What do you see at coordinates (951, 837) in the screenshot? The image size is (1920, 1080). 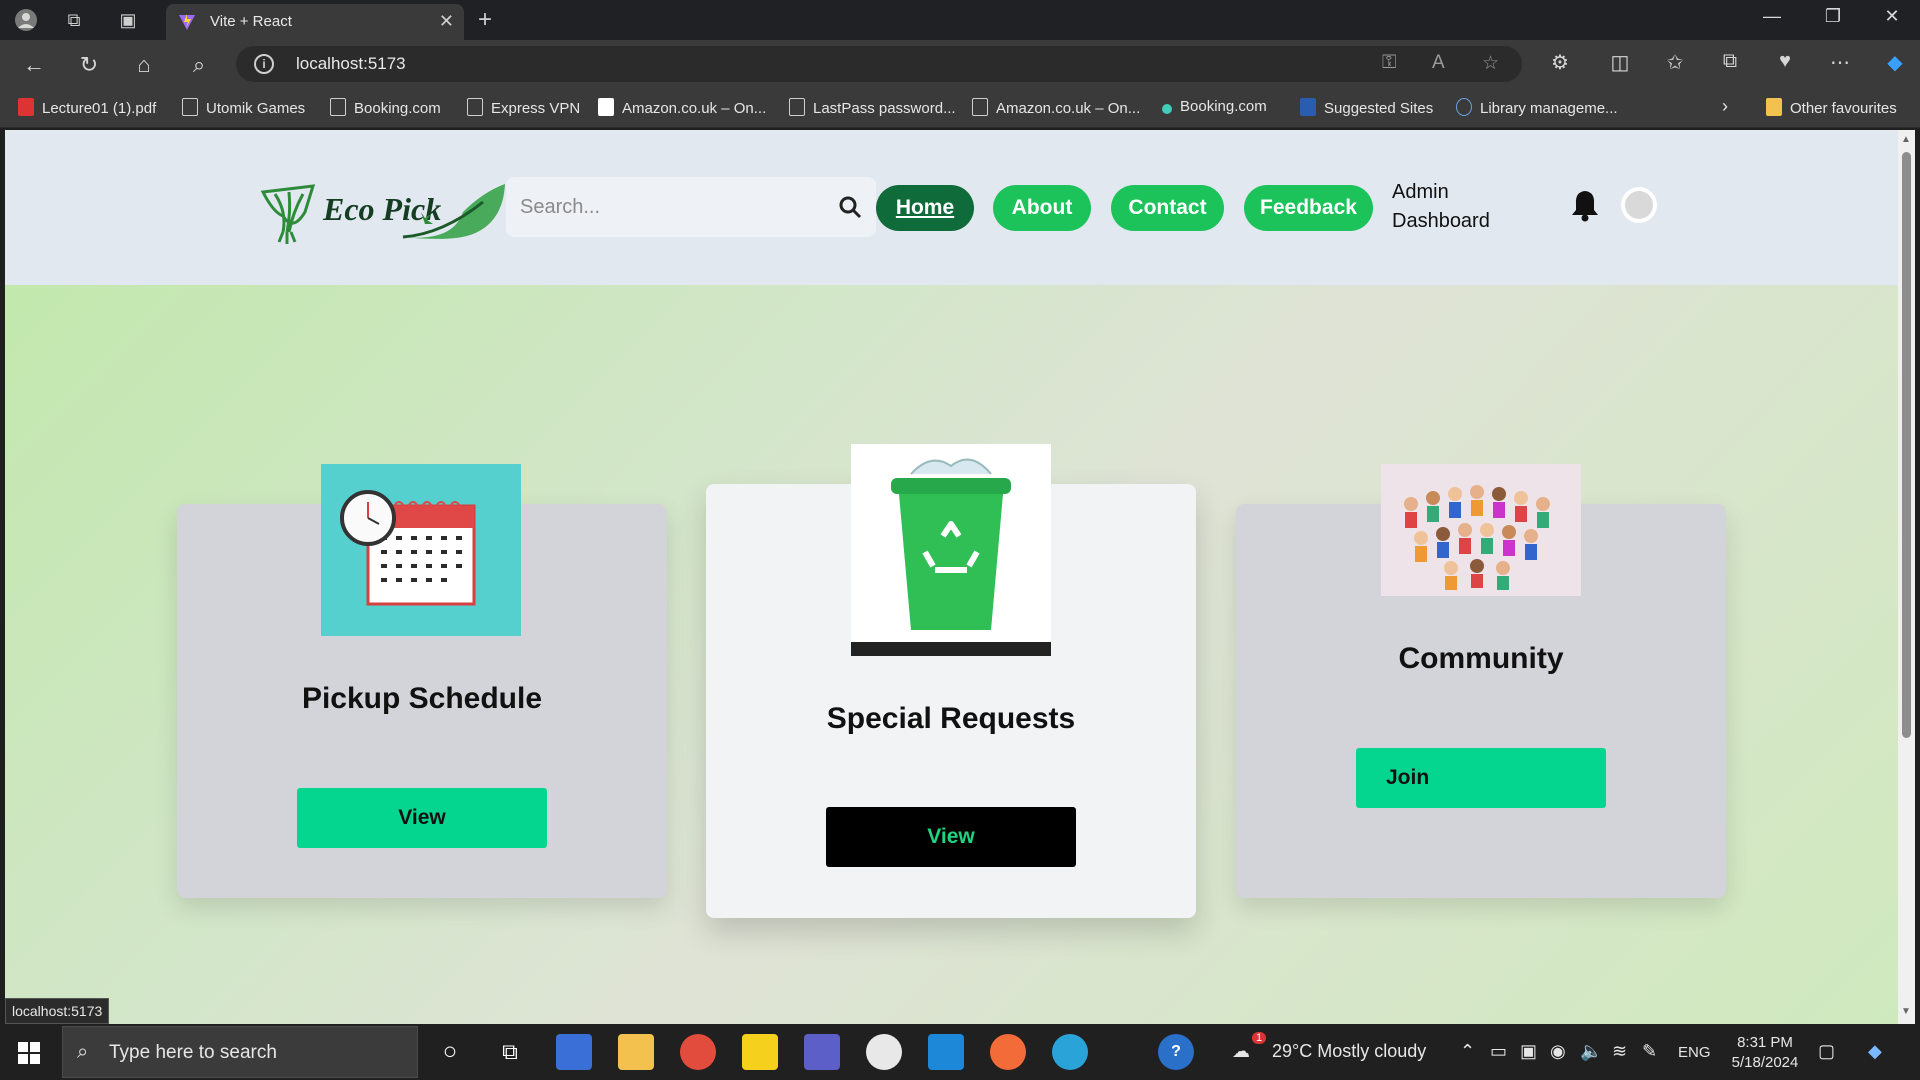 I see `special-requests-view-button: View` at bounding box center [951, 837].